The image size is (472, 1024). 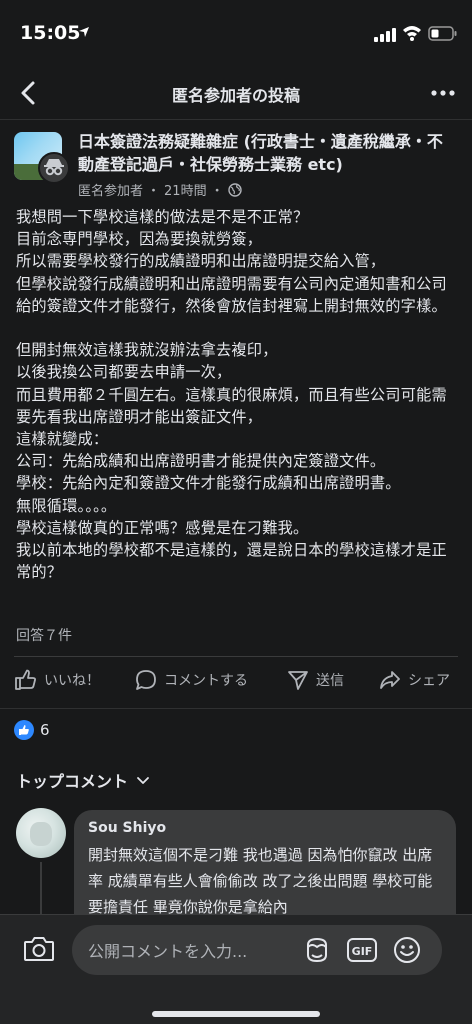 What do you see at coordinates (385, 35) in the screenshot?
I see `cellular-signal-icon` at bounding box center [385, 35].